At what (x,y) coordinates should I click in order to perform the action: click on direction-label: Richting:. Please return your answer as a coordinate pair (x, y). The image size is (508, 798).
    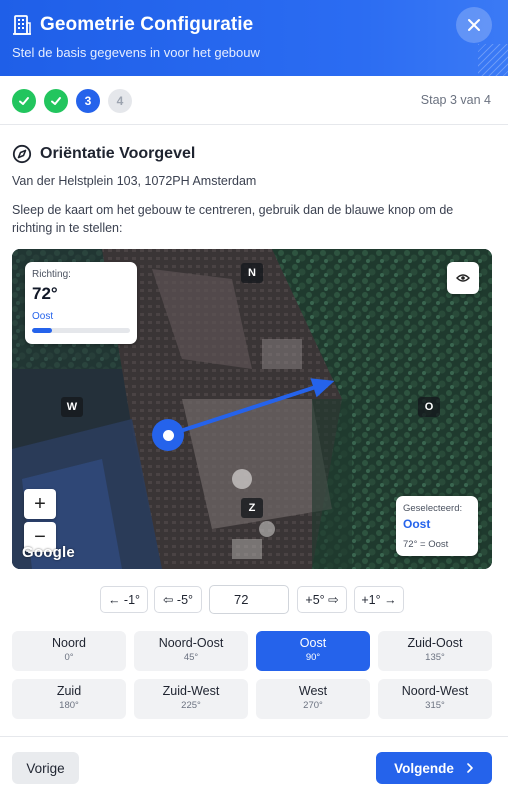
    Looking at the image, I should click on (51, 274).